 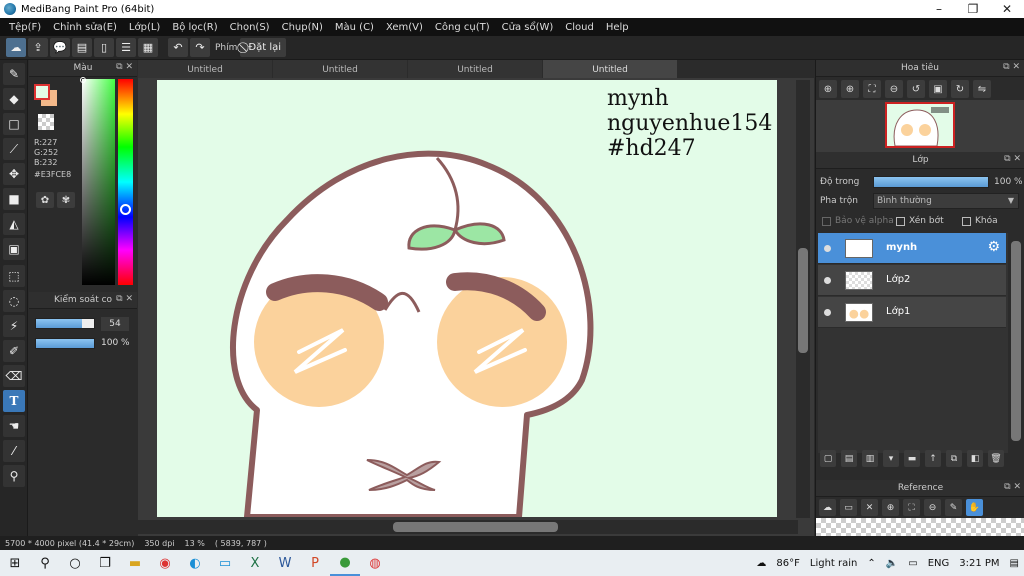 I want to click on merge-button: ⧉, so click(x=954, y=458).